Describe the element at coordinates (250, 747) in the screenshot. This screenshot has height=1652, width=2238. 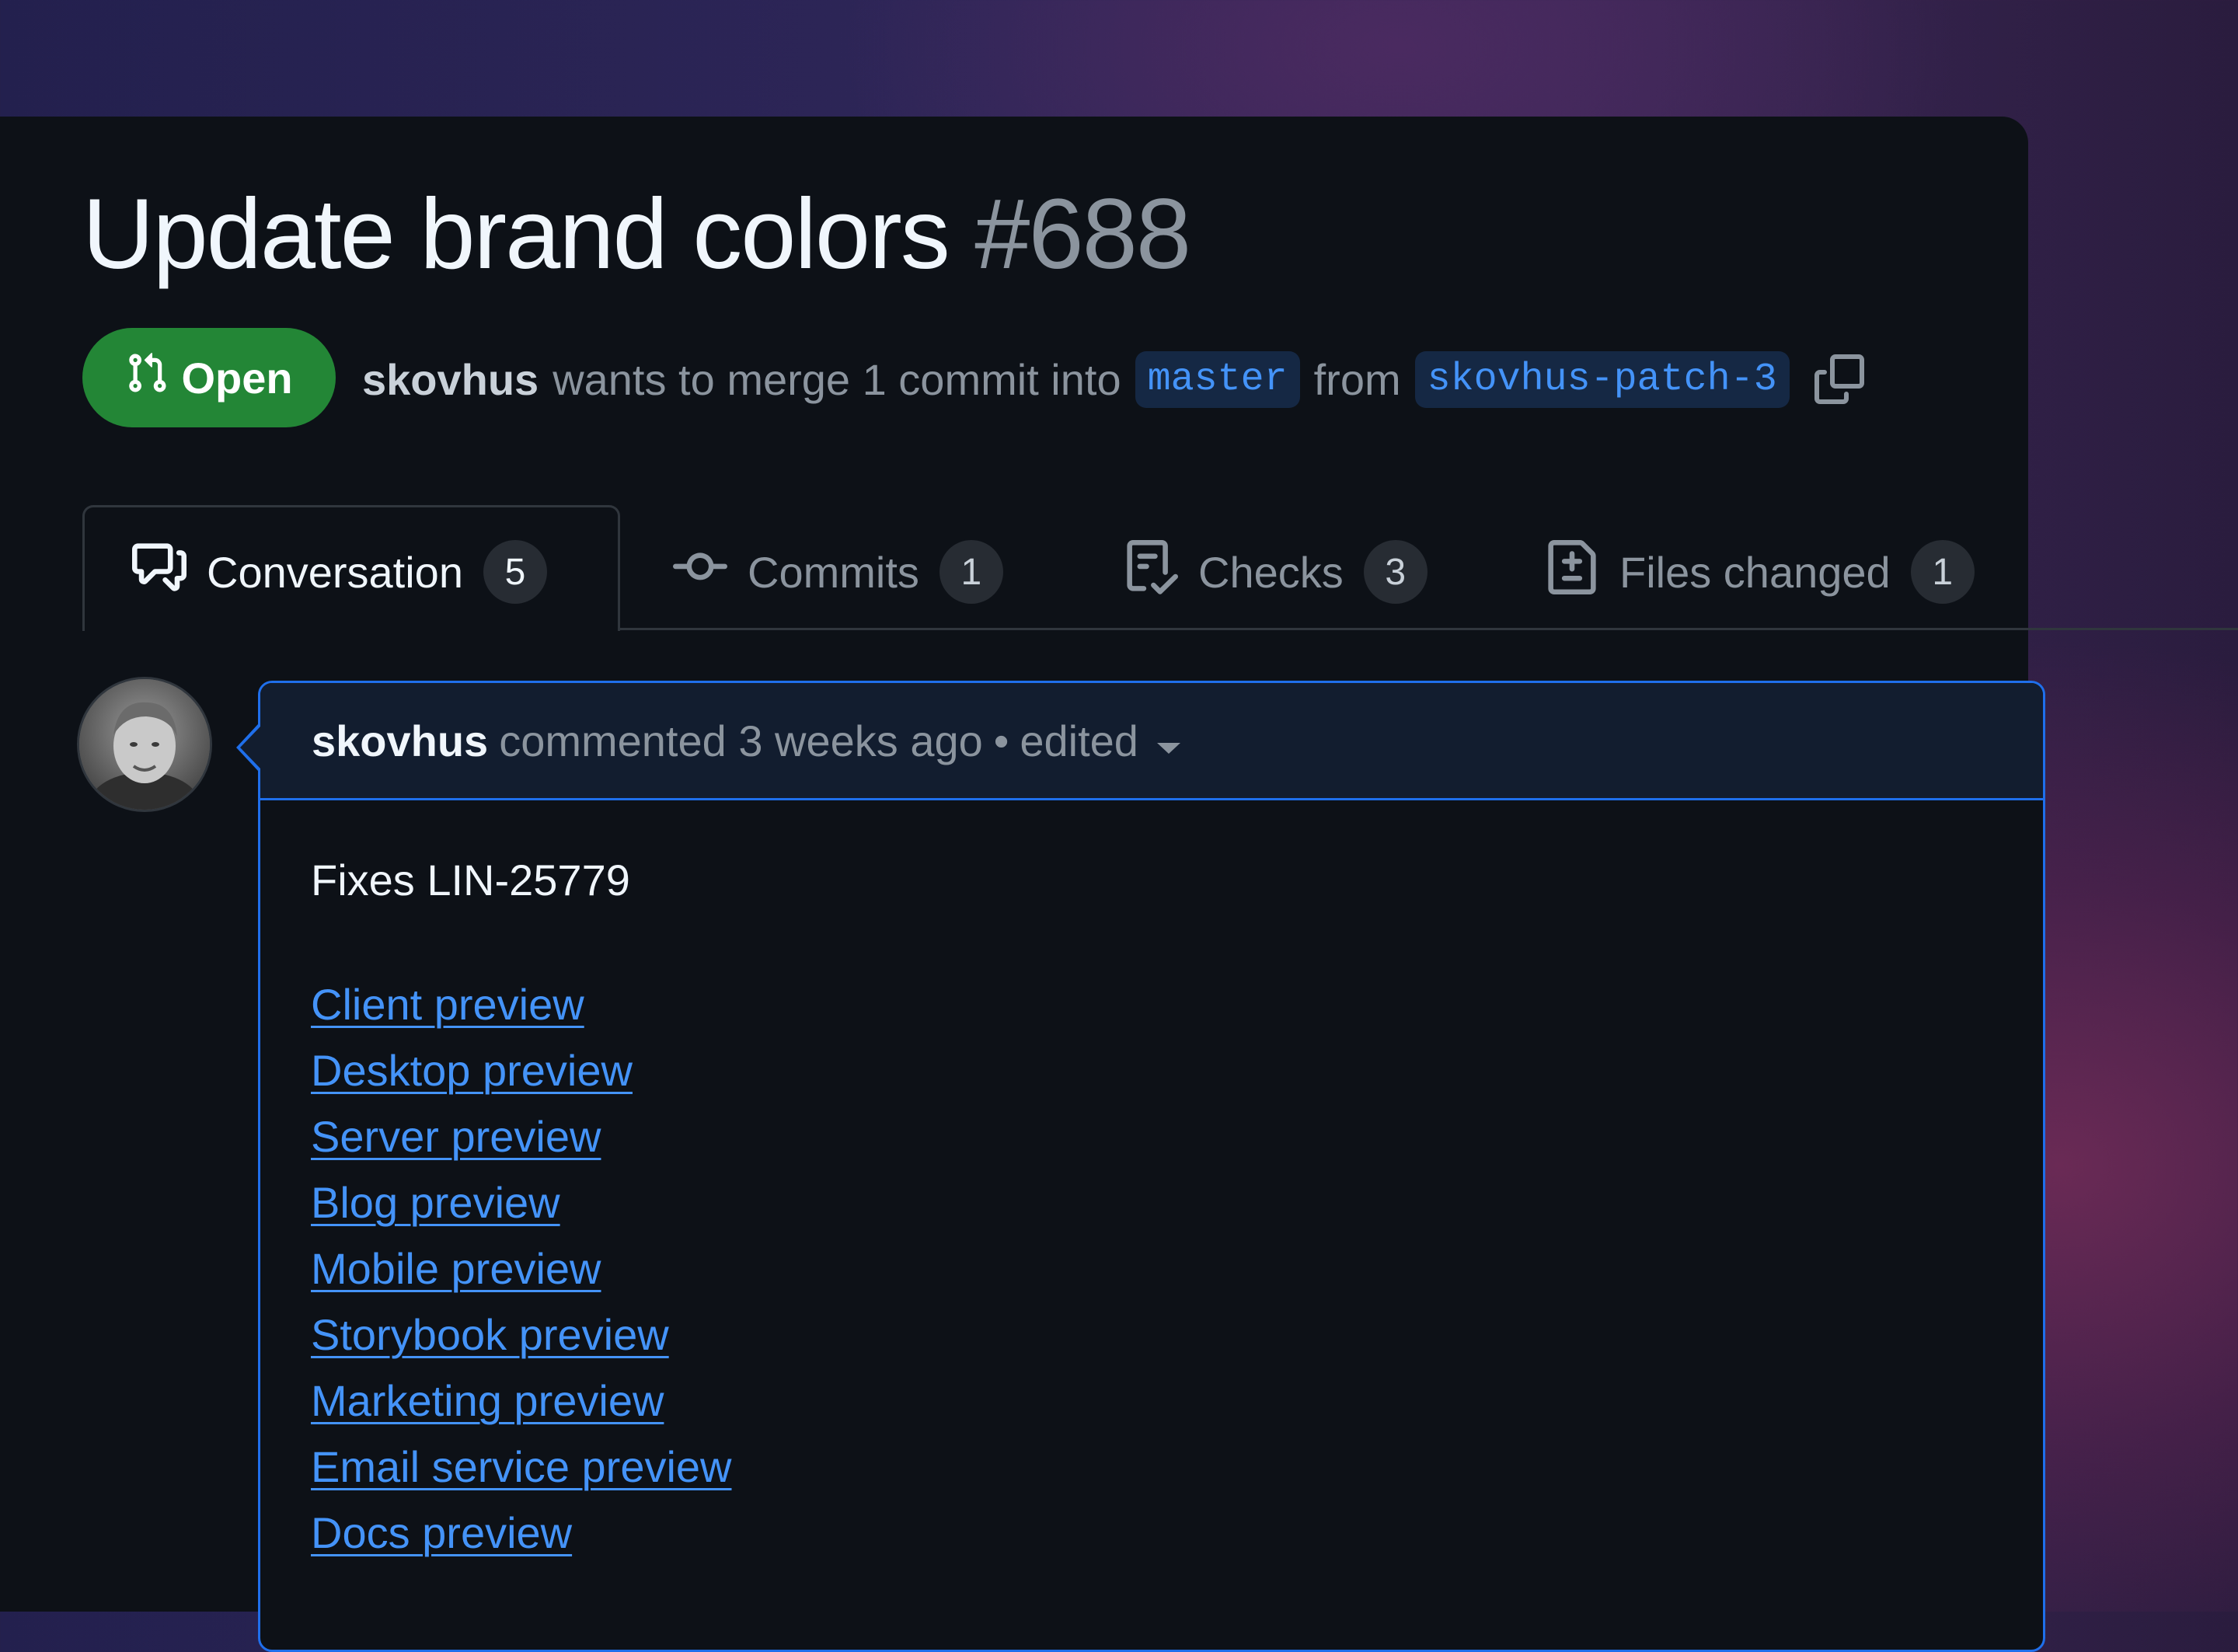
I see `comment-caret-fill` at that location.